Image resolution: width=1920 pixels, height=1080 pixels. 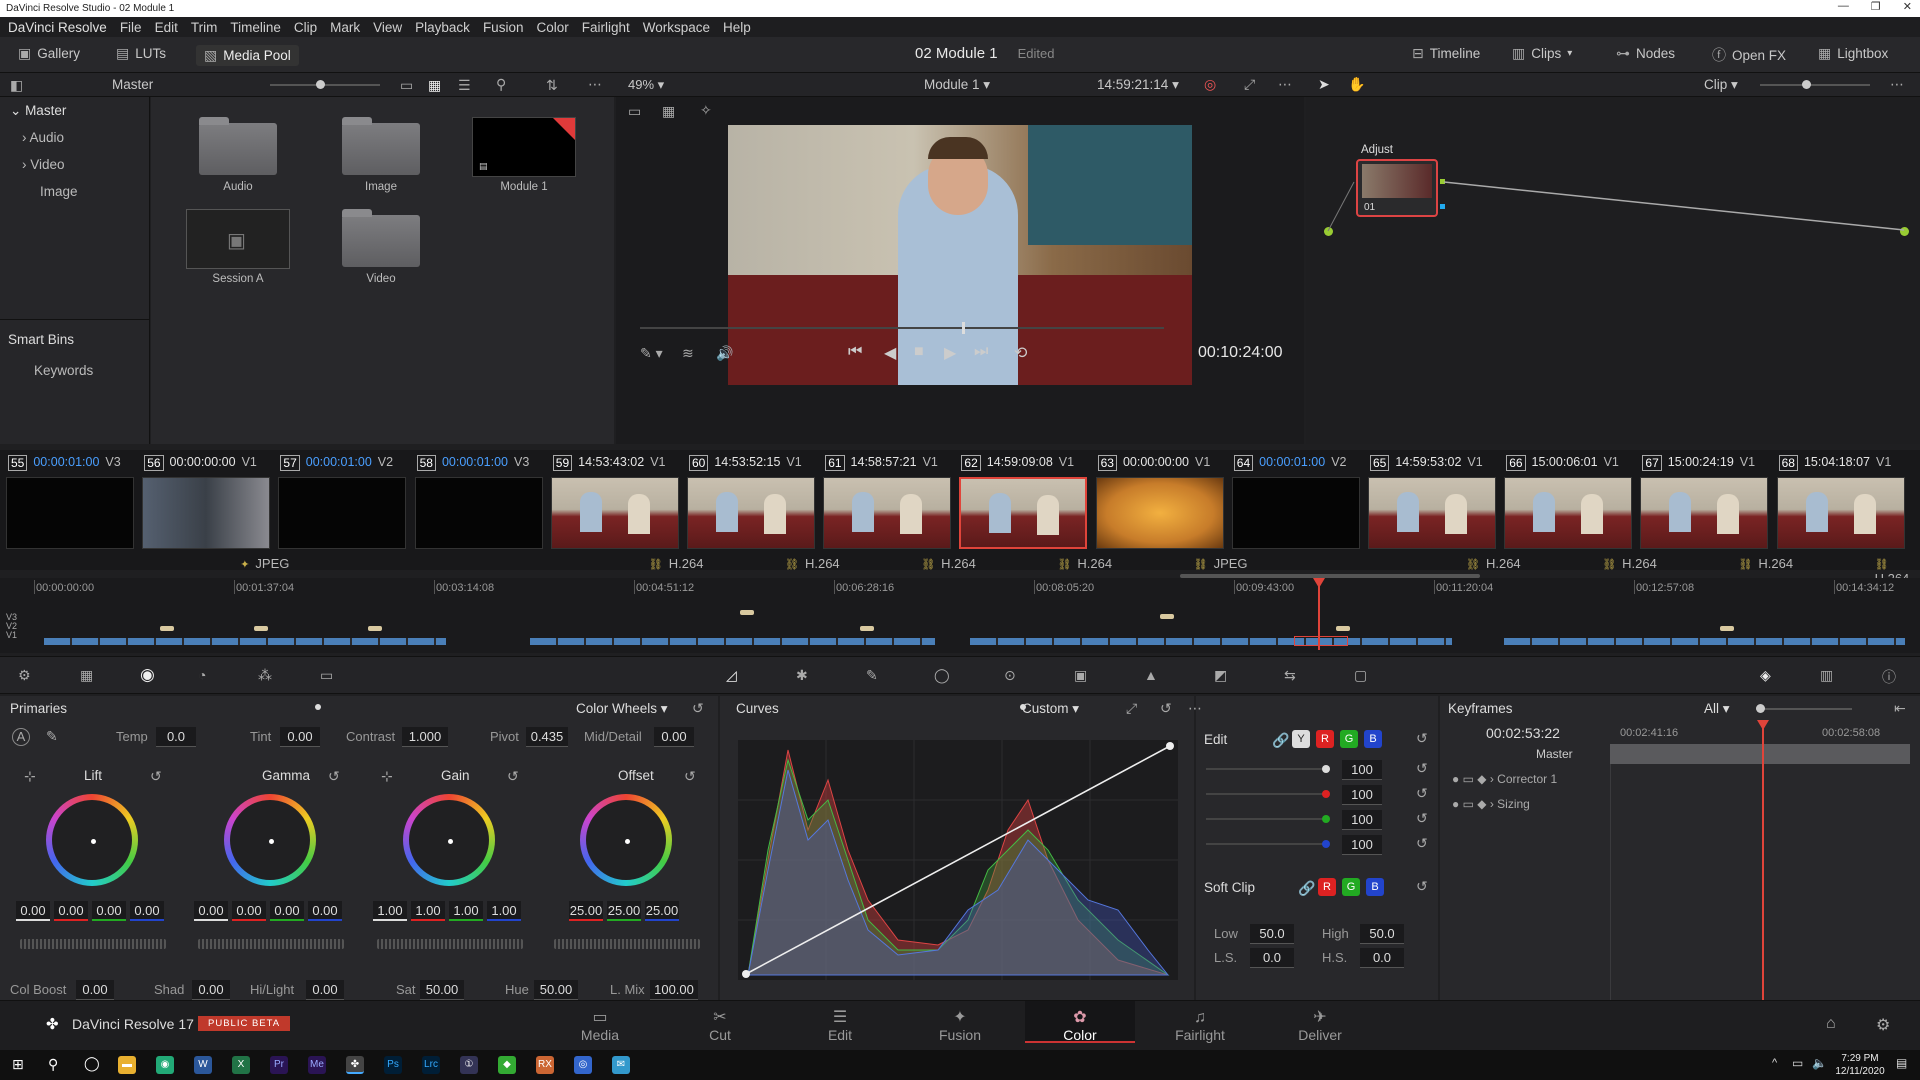 What do you see at coordinates (1446, 53) in the screenshot?
I see `timeline-button: ⊟ Timeline` at bounding box center [1446, 53].